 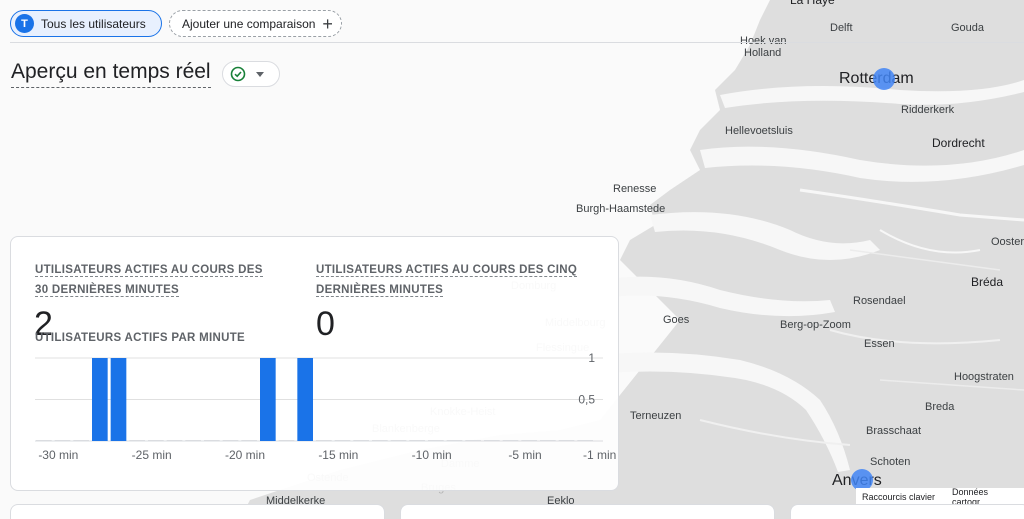 What do you see at coordinates (260, 74) in the screenshot?
I see `chevron-down-icon` at bounding box center [260, 74].